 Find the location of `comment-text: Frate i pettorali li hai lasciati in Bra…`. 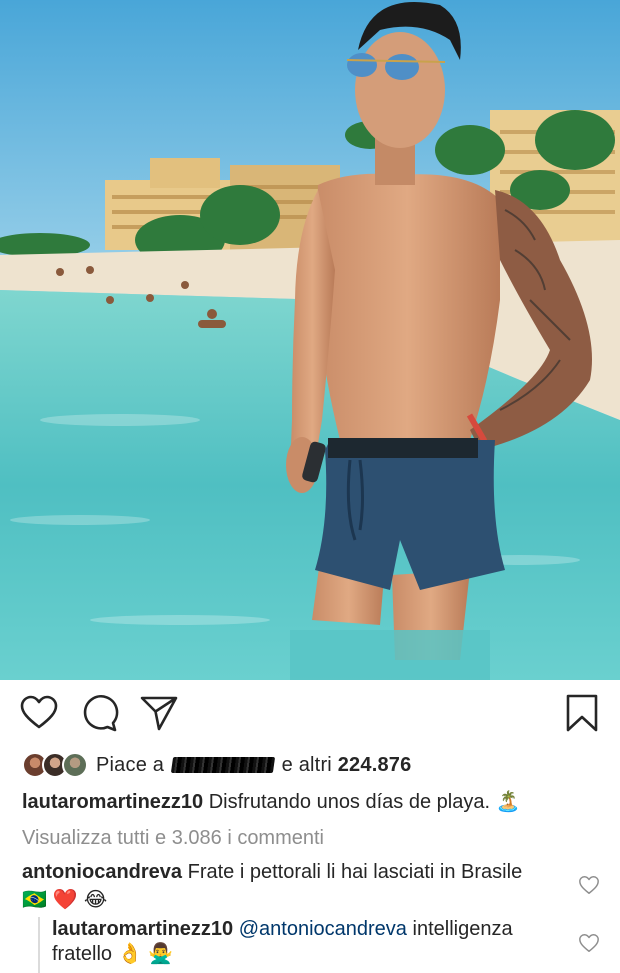

comment-text: Frate i pettorali li hai lasciati in Bra… is located at coordinates (355, 872).